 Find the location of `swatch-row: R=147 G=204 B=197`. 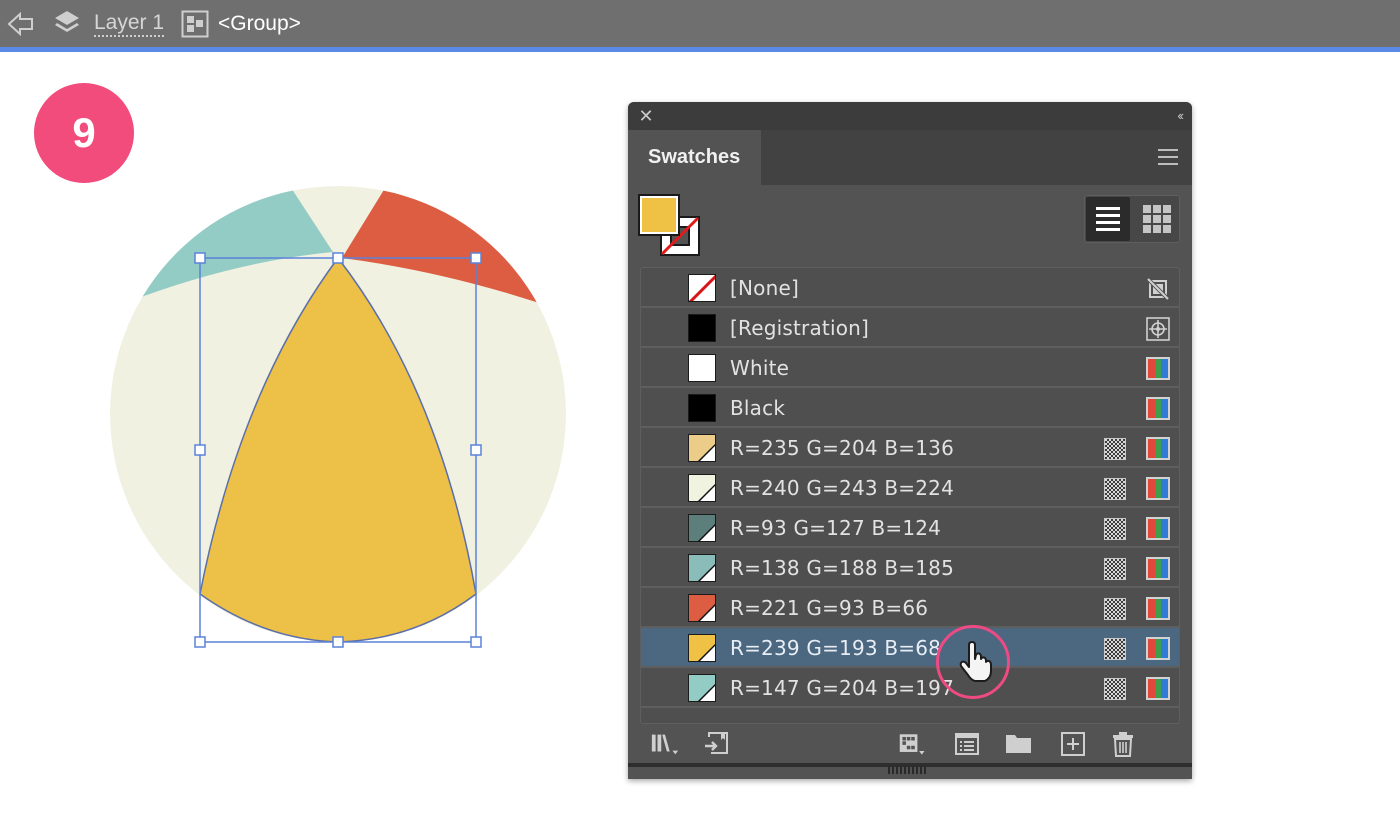

swatch-row: R=147 G=204 B=197 is located at coordinates (910, 688).